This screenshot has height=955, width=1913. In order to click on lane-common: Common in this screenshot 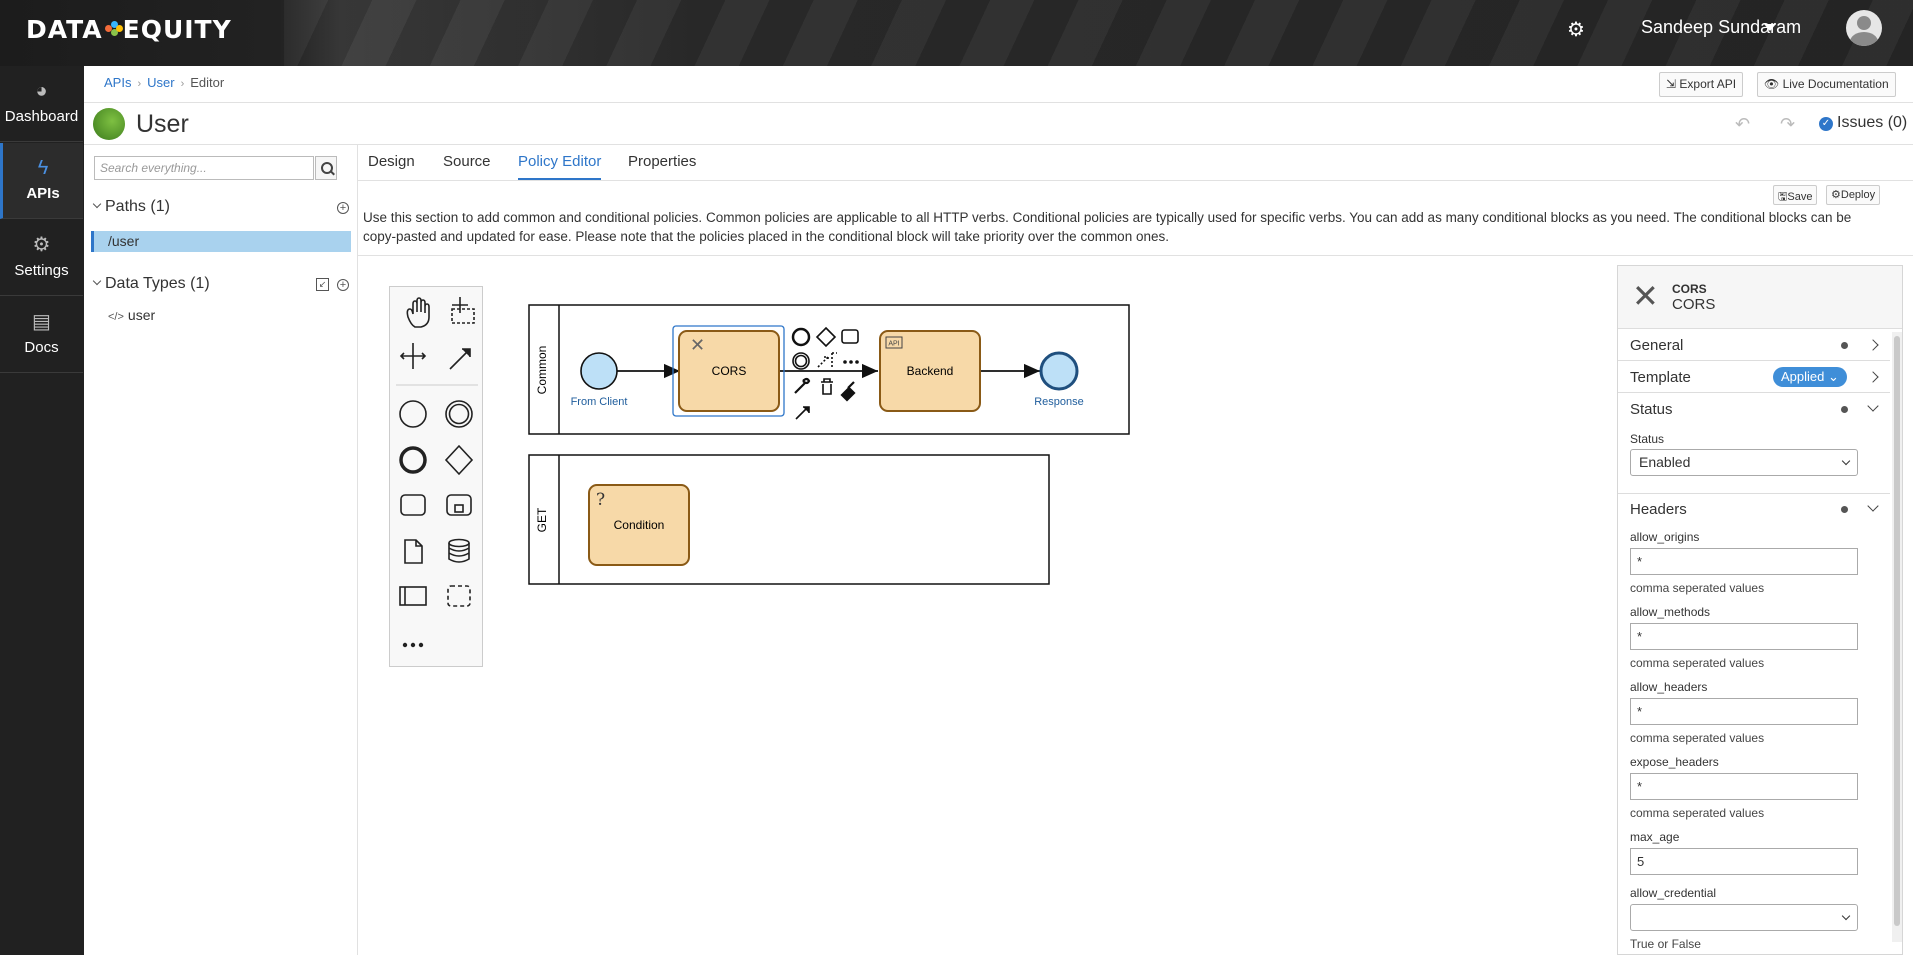, I will do `click(829, 369)`.